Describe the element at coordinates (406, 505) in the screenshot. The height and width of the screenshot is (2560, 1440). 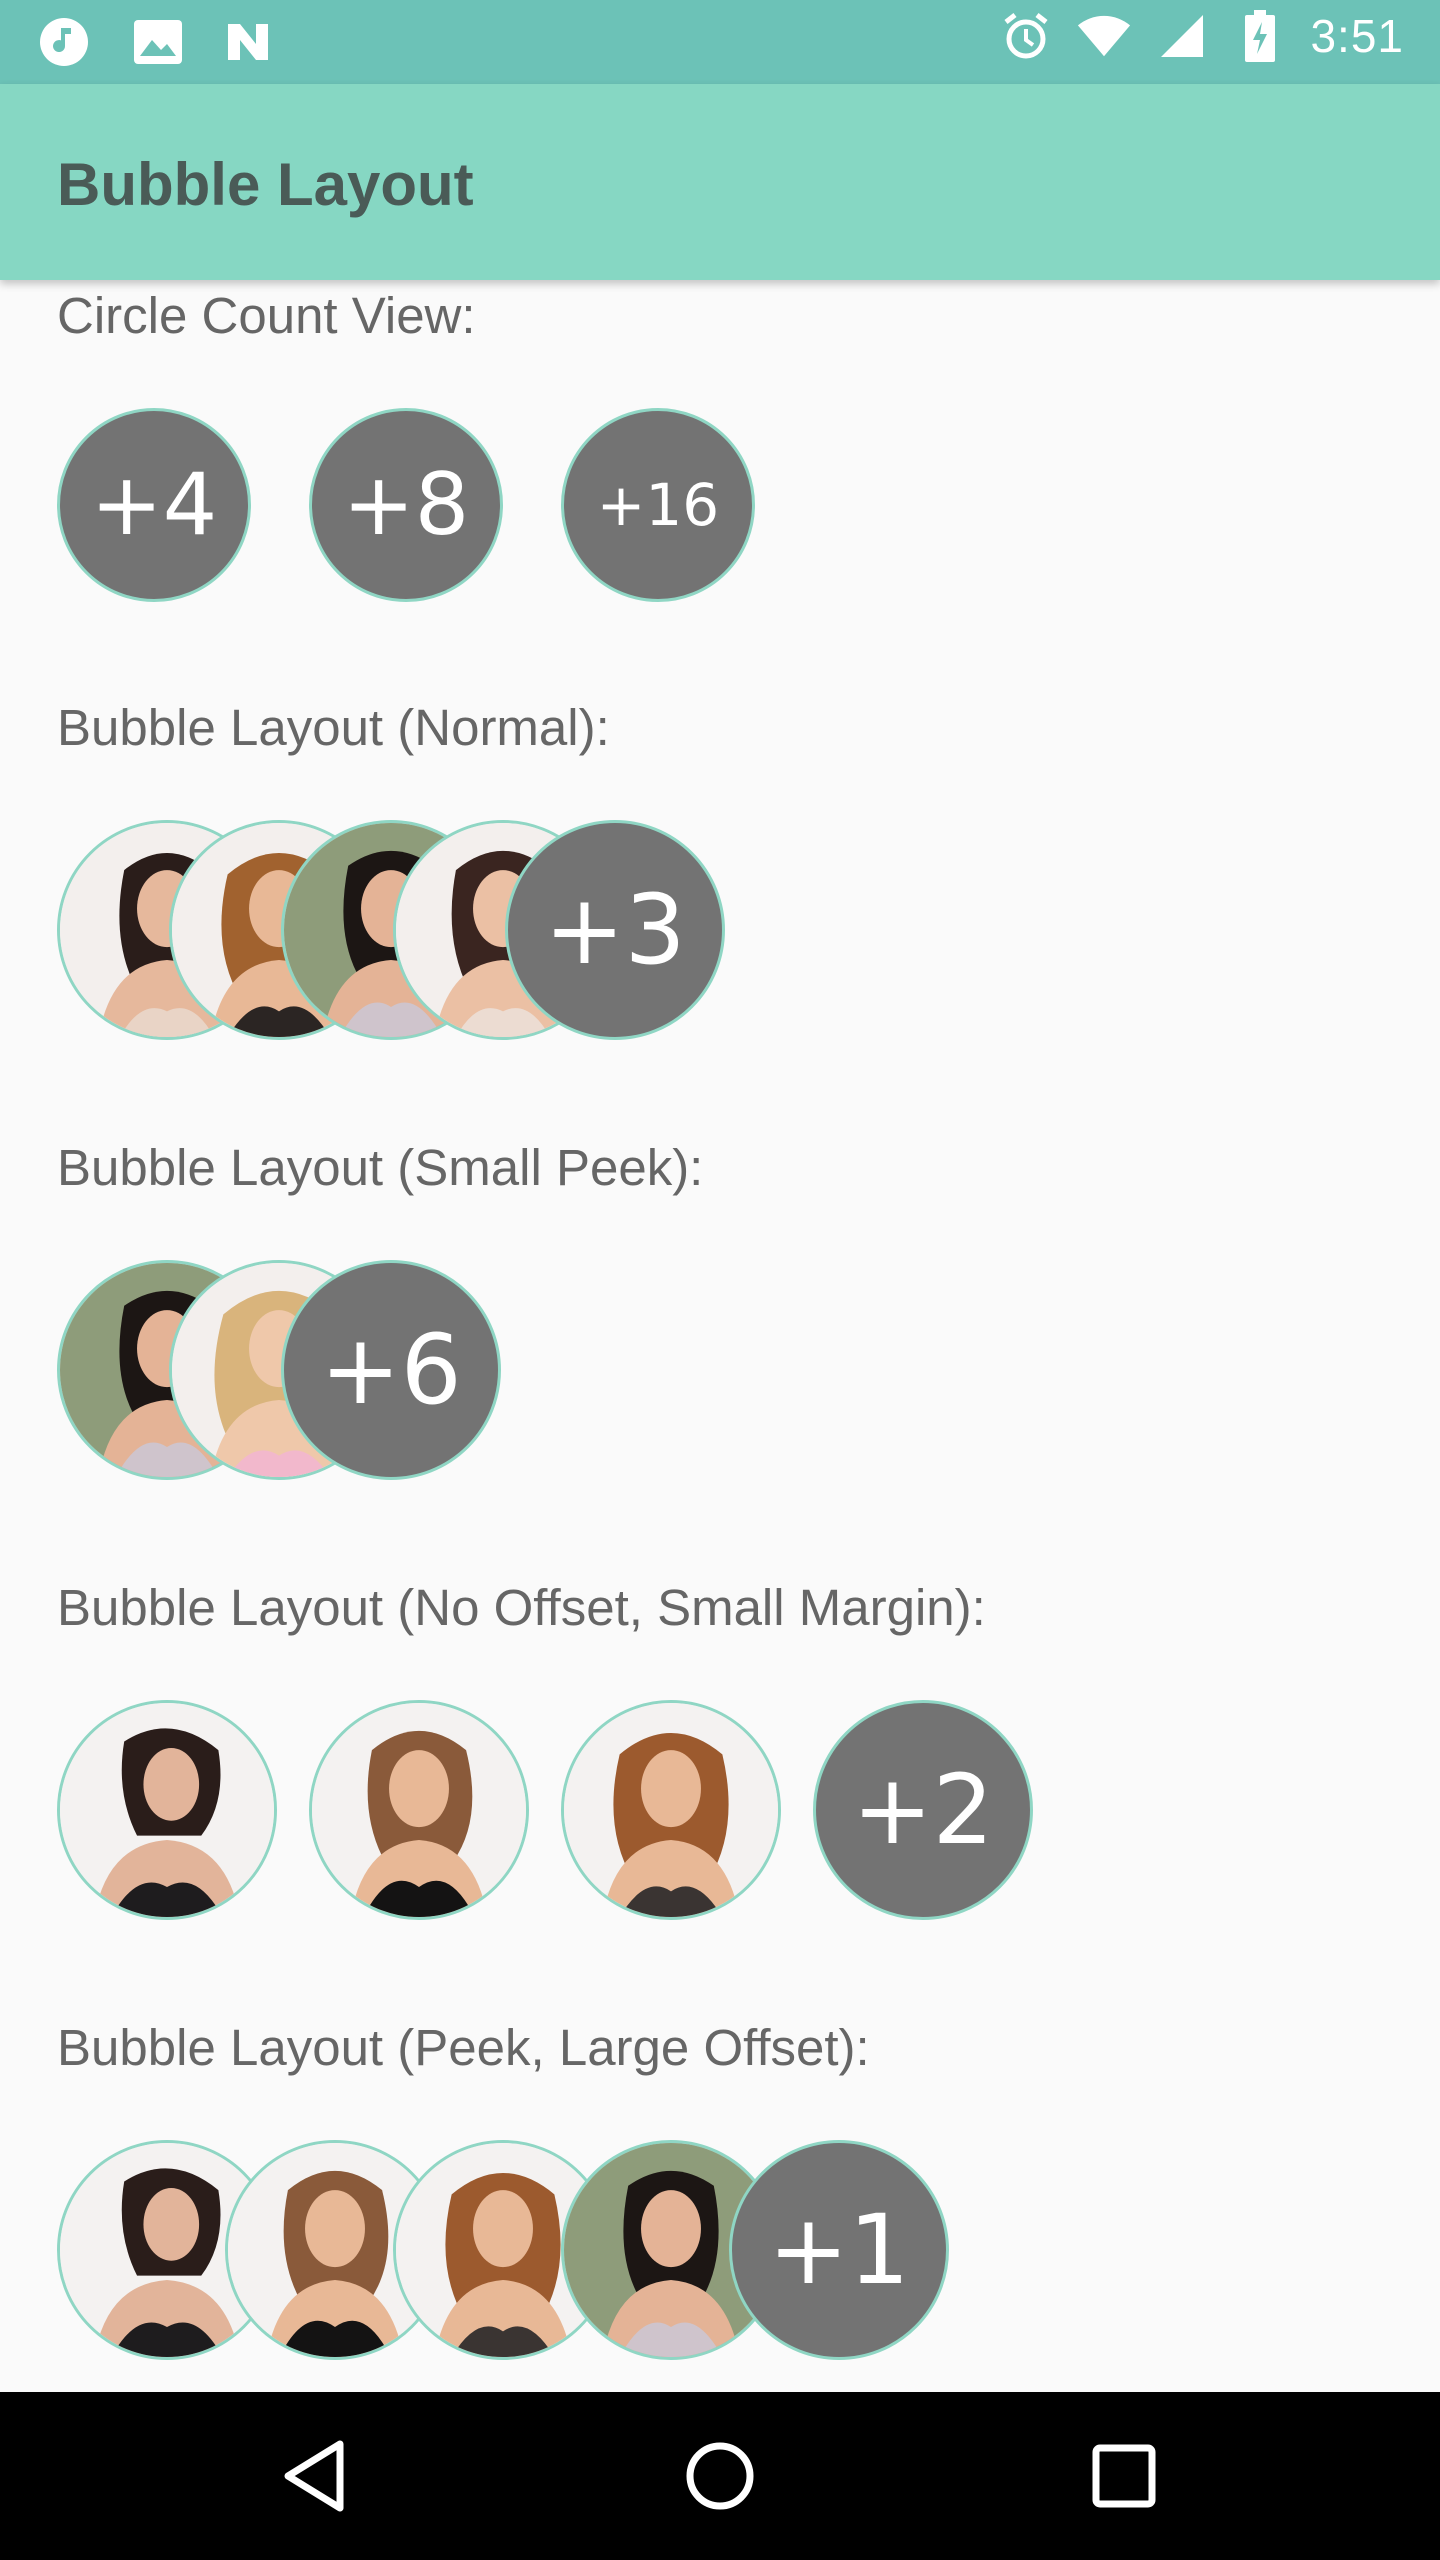
I see `count-bubble: +8` at that location.